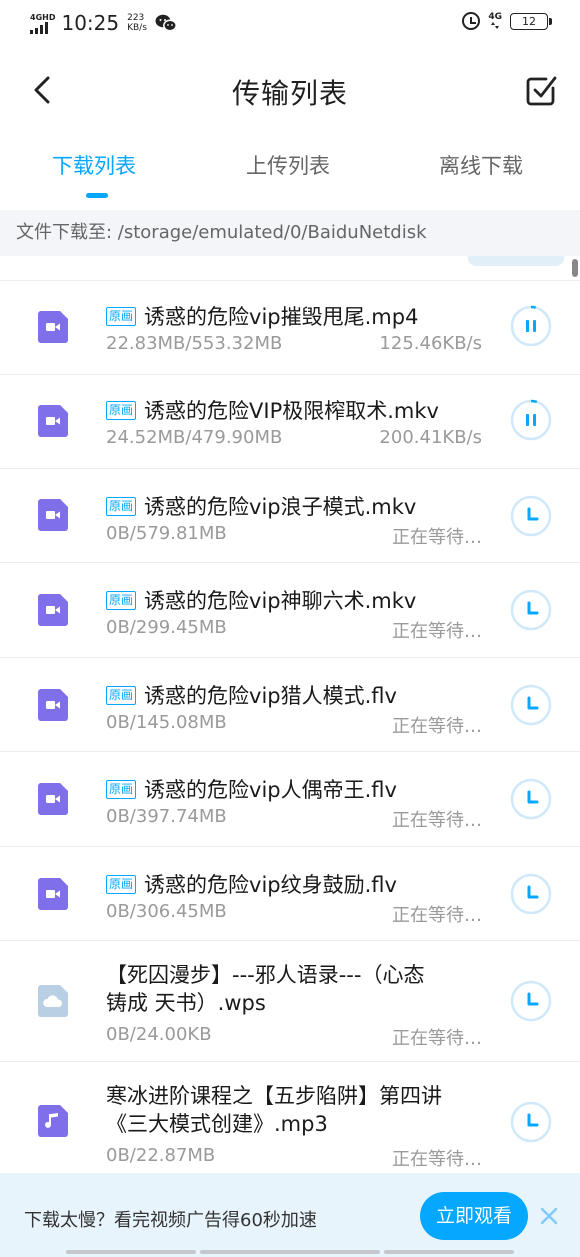 The image size is (580, 1257). What do you see at coordinates (481, 165) in the screenshot?
I see `tab-offline-download: 离线下载` at bounding box center [481, 165].